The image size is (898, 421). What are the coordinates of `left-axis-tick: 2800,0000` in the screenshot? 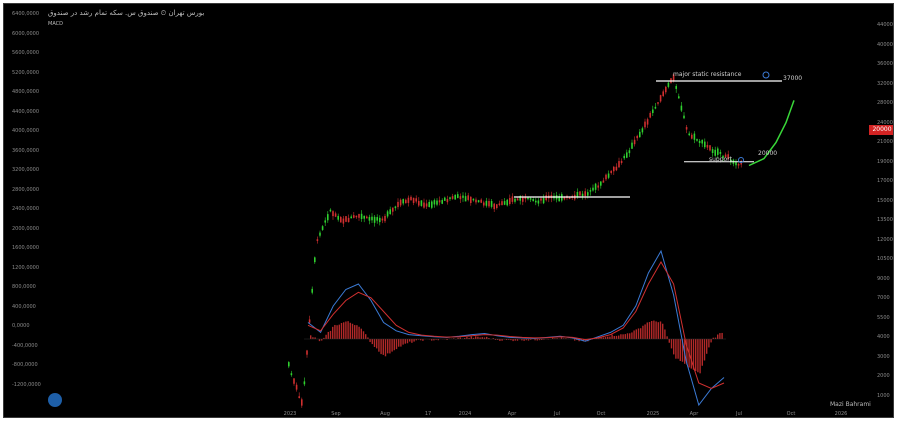 It's located at (26, 189).